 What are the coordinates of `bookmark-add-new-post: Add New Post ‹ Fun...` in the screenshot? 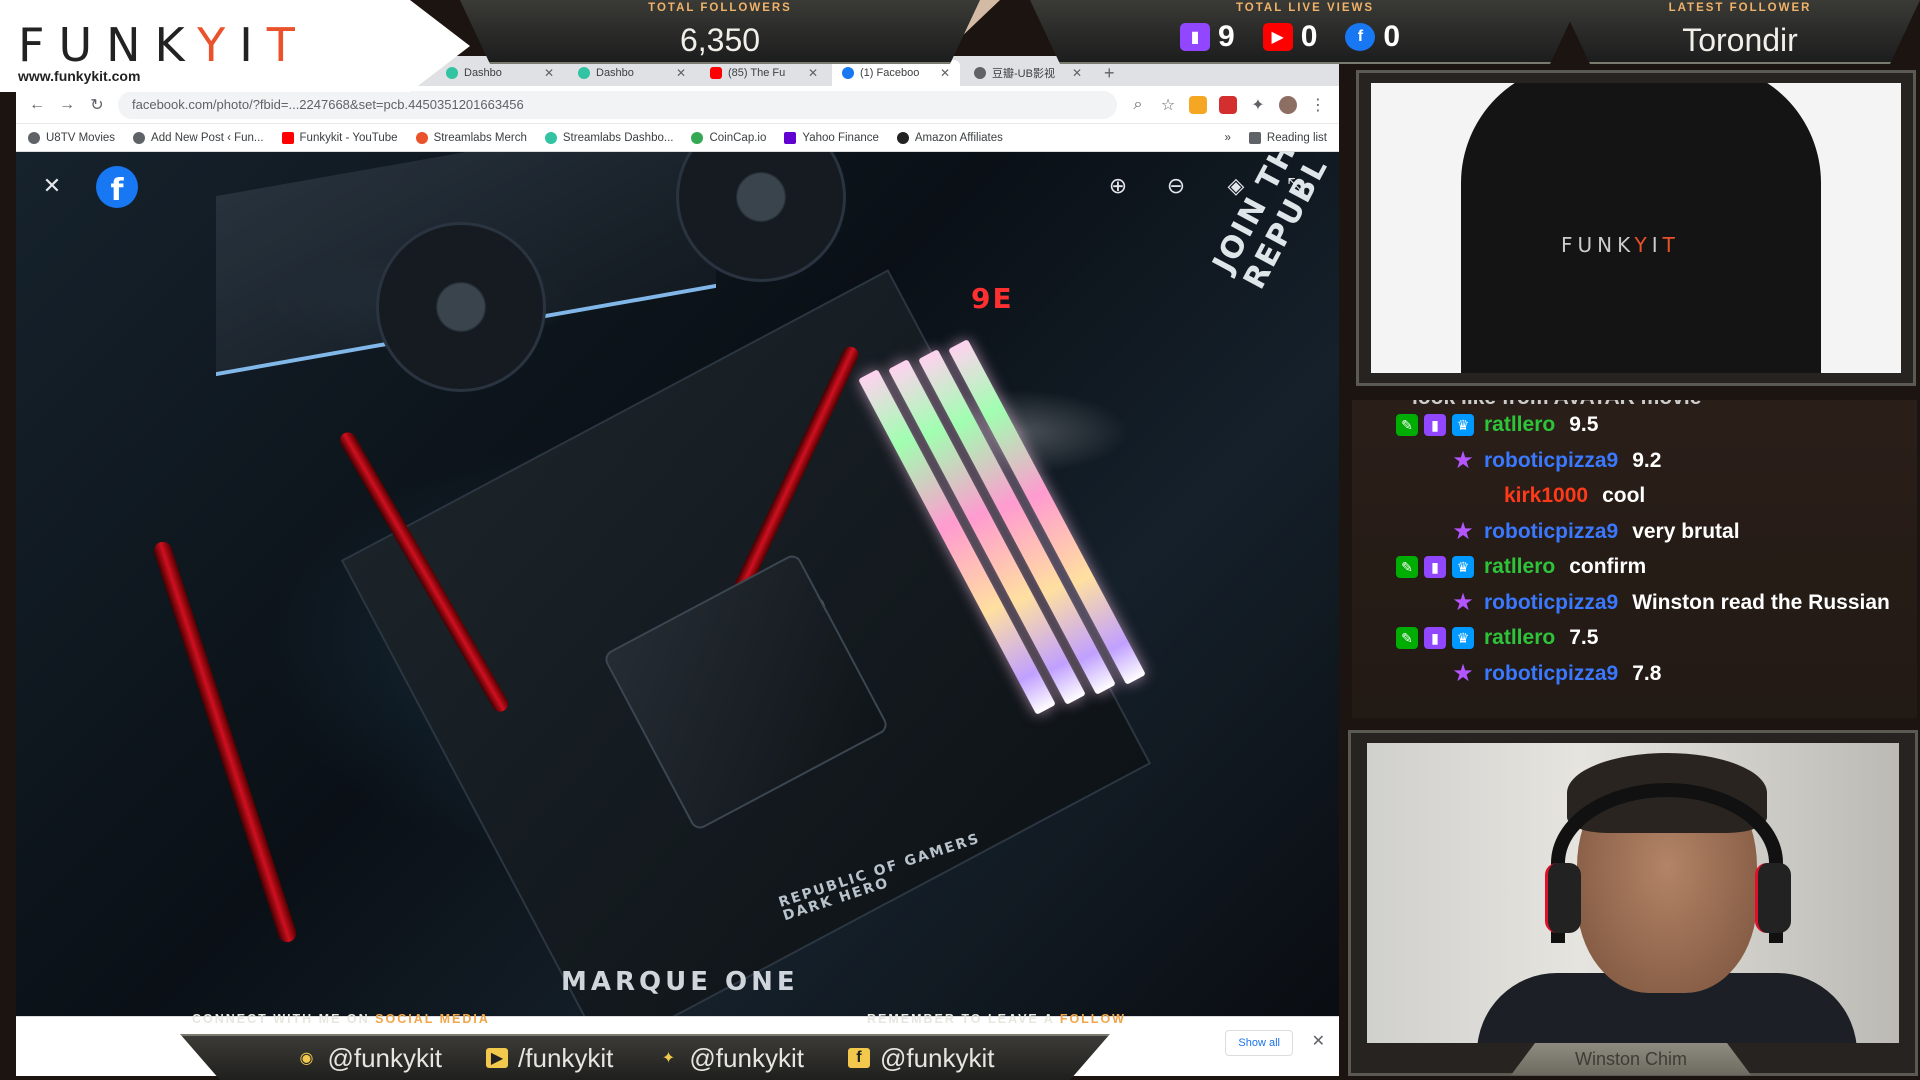 It's located at (198, 137).